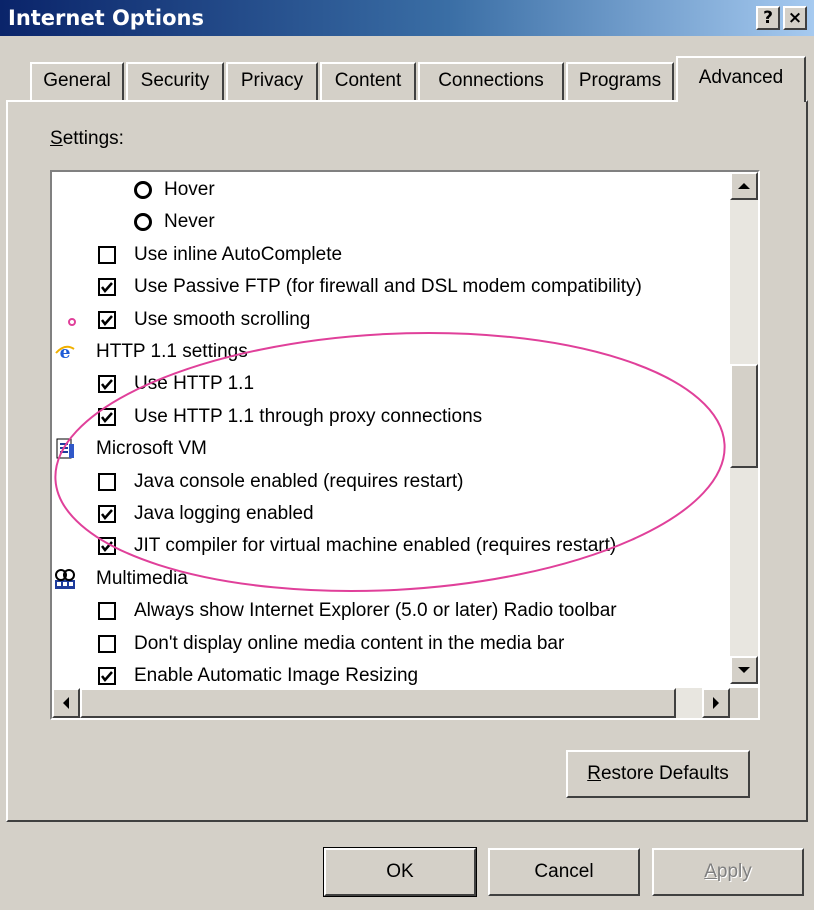 The height and width of the screenshot is (910, 814). Describe the element at coordinates (238, 254) in the screenshot. I see `setting-label: Use inline AutoComplete` at that location.